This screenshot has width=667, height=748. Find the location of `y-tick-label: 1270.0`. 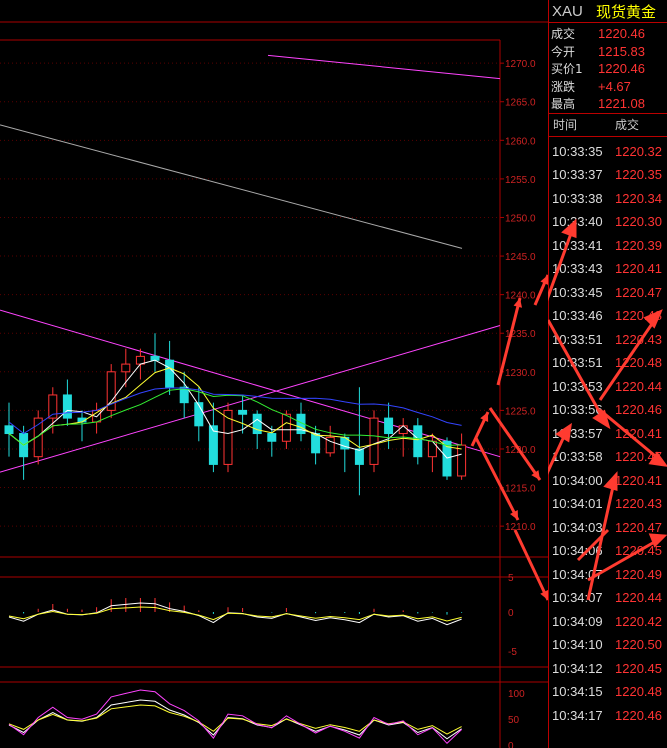

y-tick-label: 1270.0 is located at coordinates (520, 64).